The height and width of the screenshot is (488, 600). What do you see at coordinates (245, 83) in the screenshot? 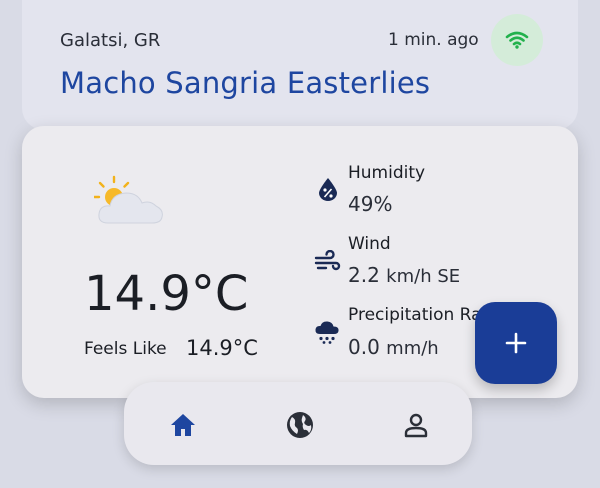
I see `location-nickname: Macho Sangria Easterlies` at bounding box center [245, 83].